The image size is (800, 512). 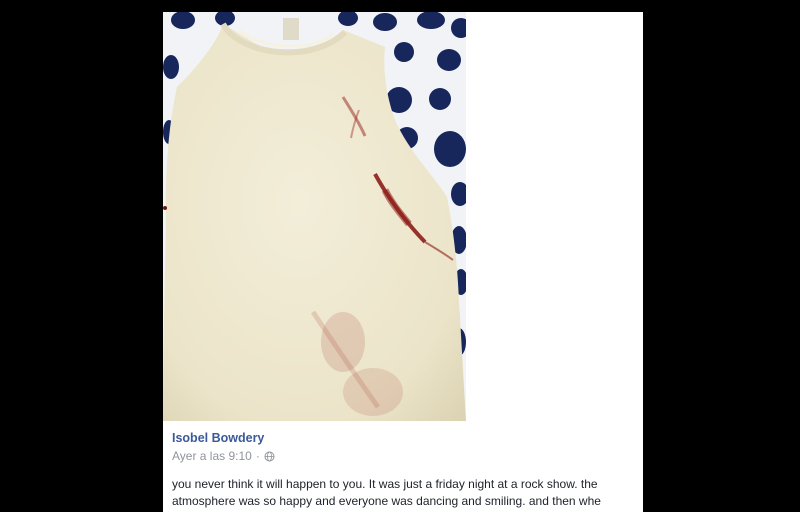 What do you see at coordinates (212, 456) in the screenshot?
I see `post-timestamp: Ayer a las 9:10` at bounding box center [212, 456].